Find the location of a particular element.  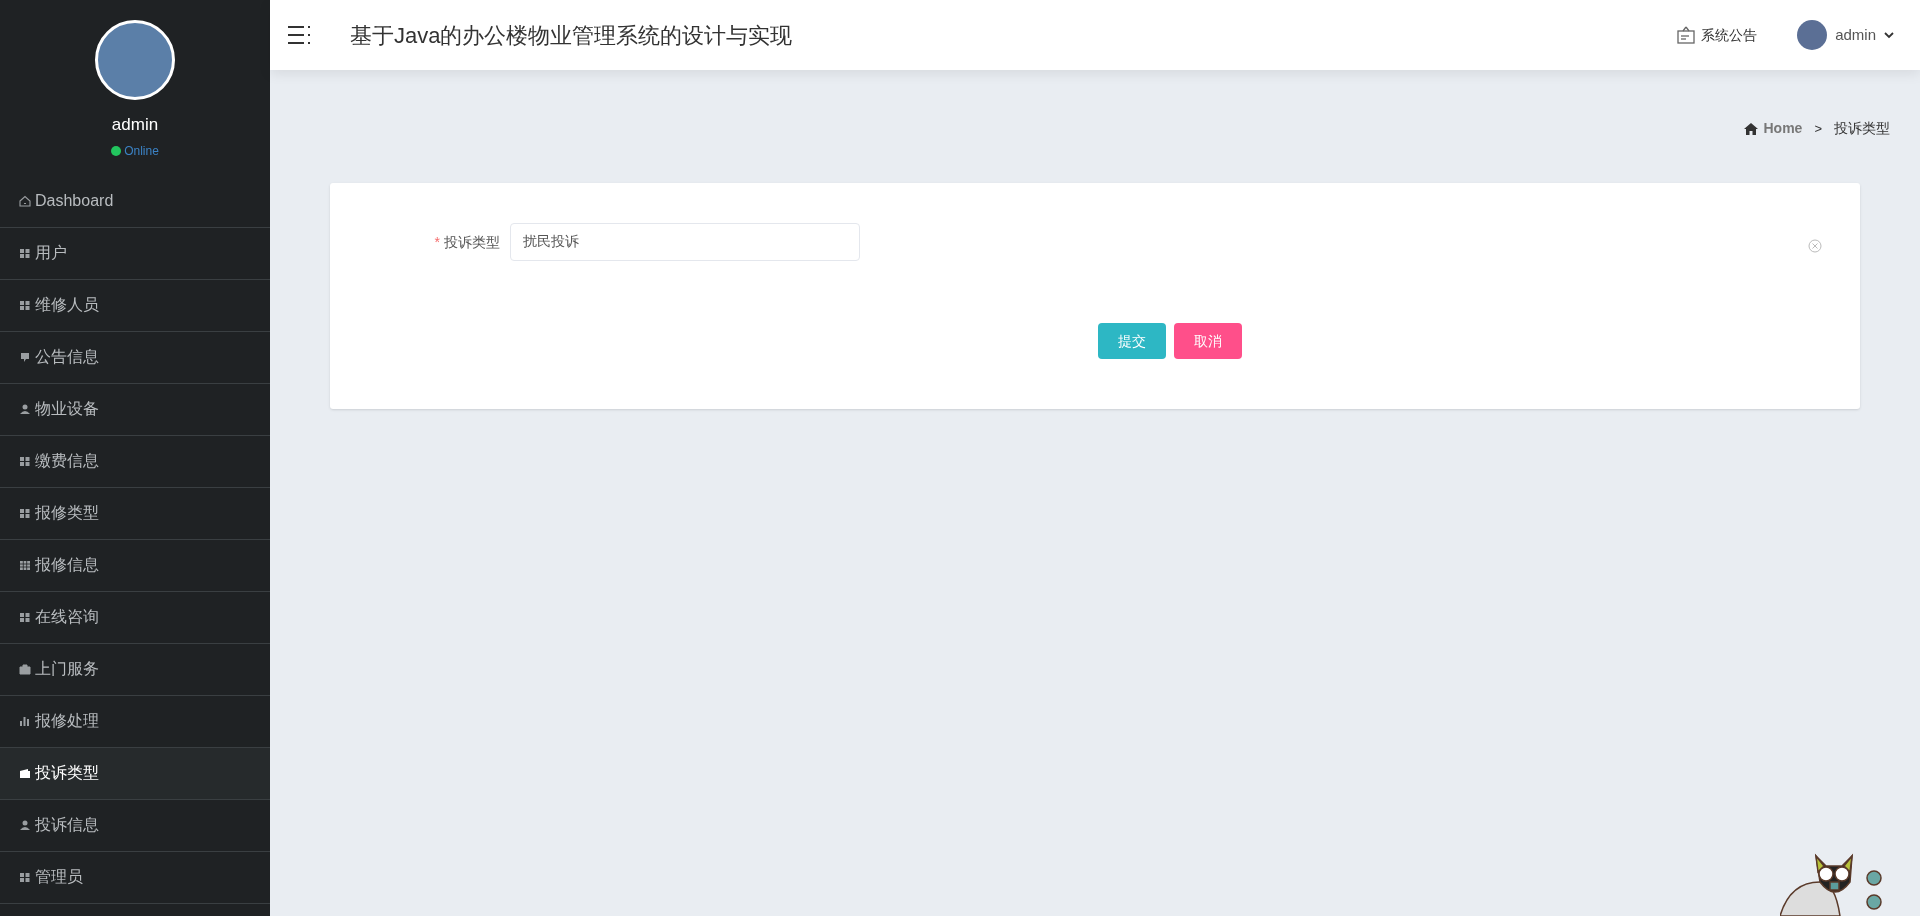

signboard-icon is located at coordinates (1686, 35).